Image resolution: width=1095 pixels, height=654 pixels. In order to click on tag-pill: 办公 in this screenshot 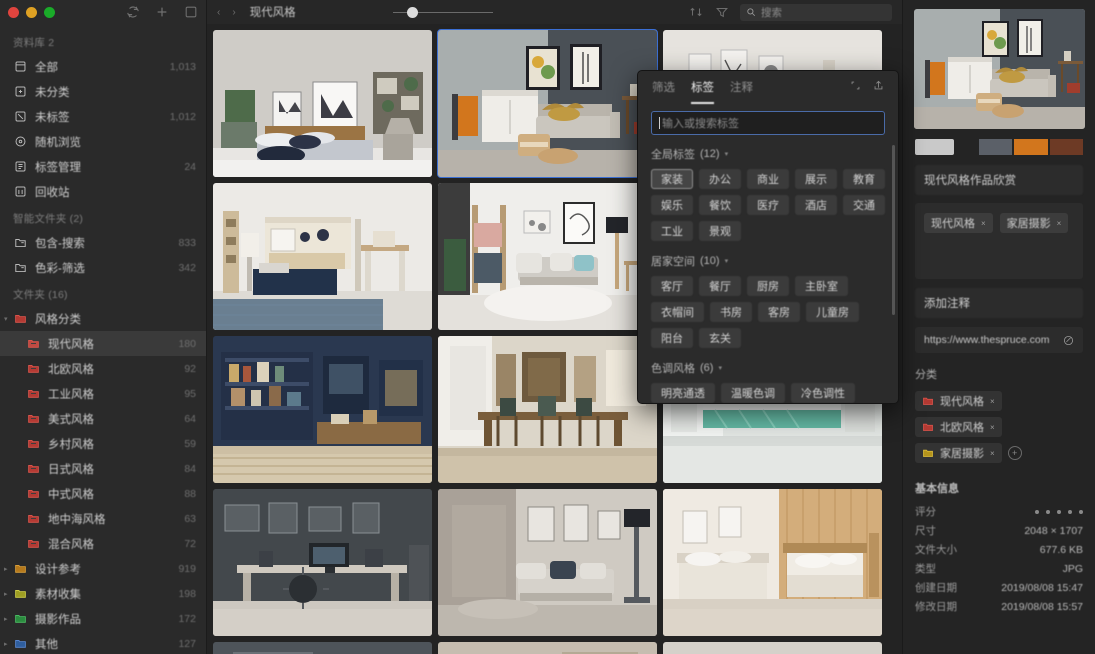, I will do `click(720, 179)`.